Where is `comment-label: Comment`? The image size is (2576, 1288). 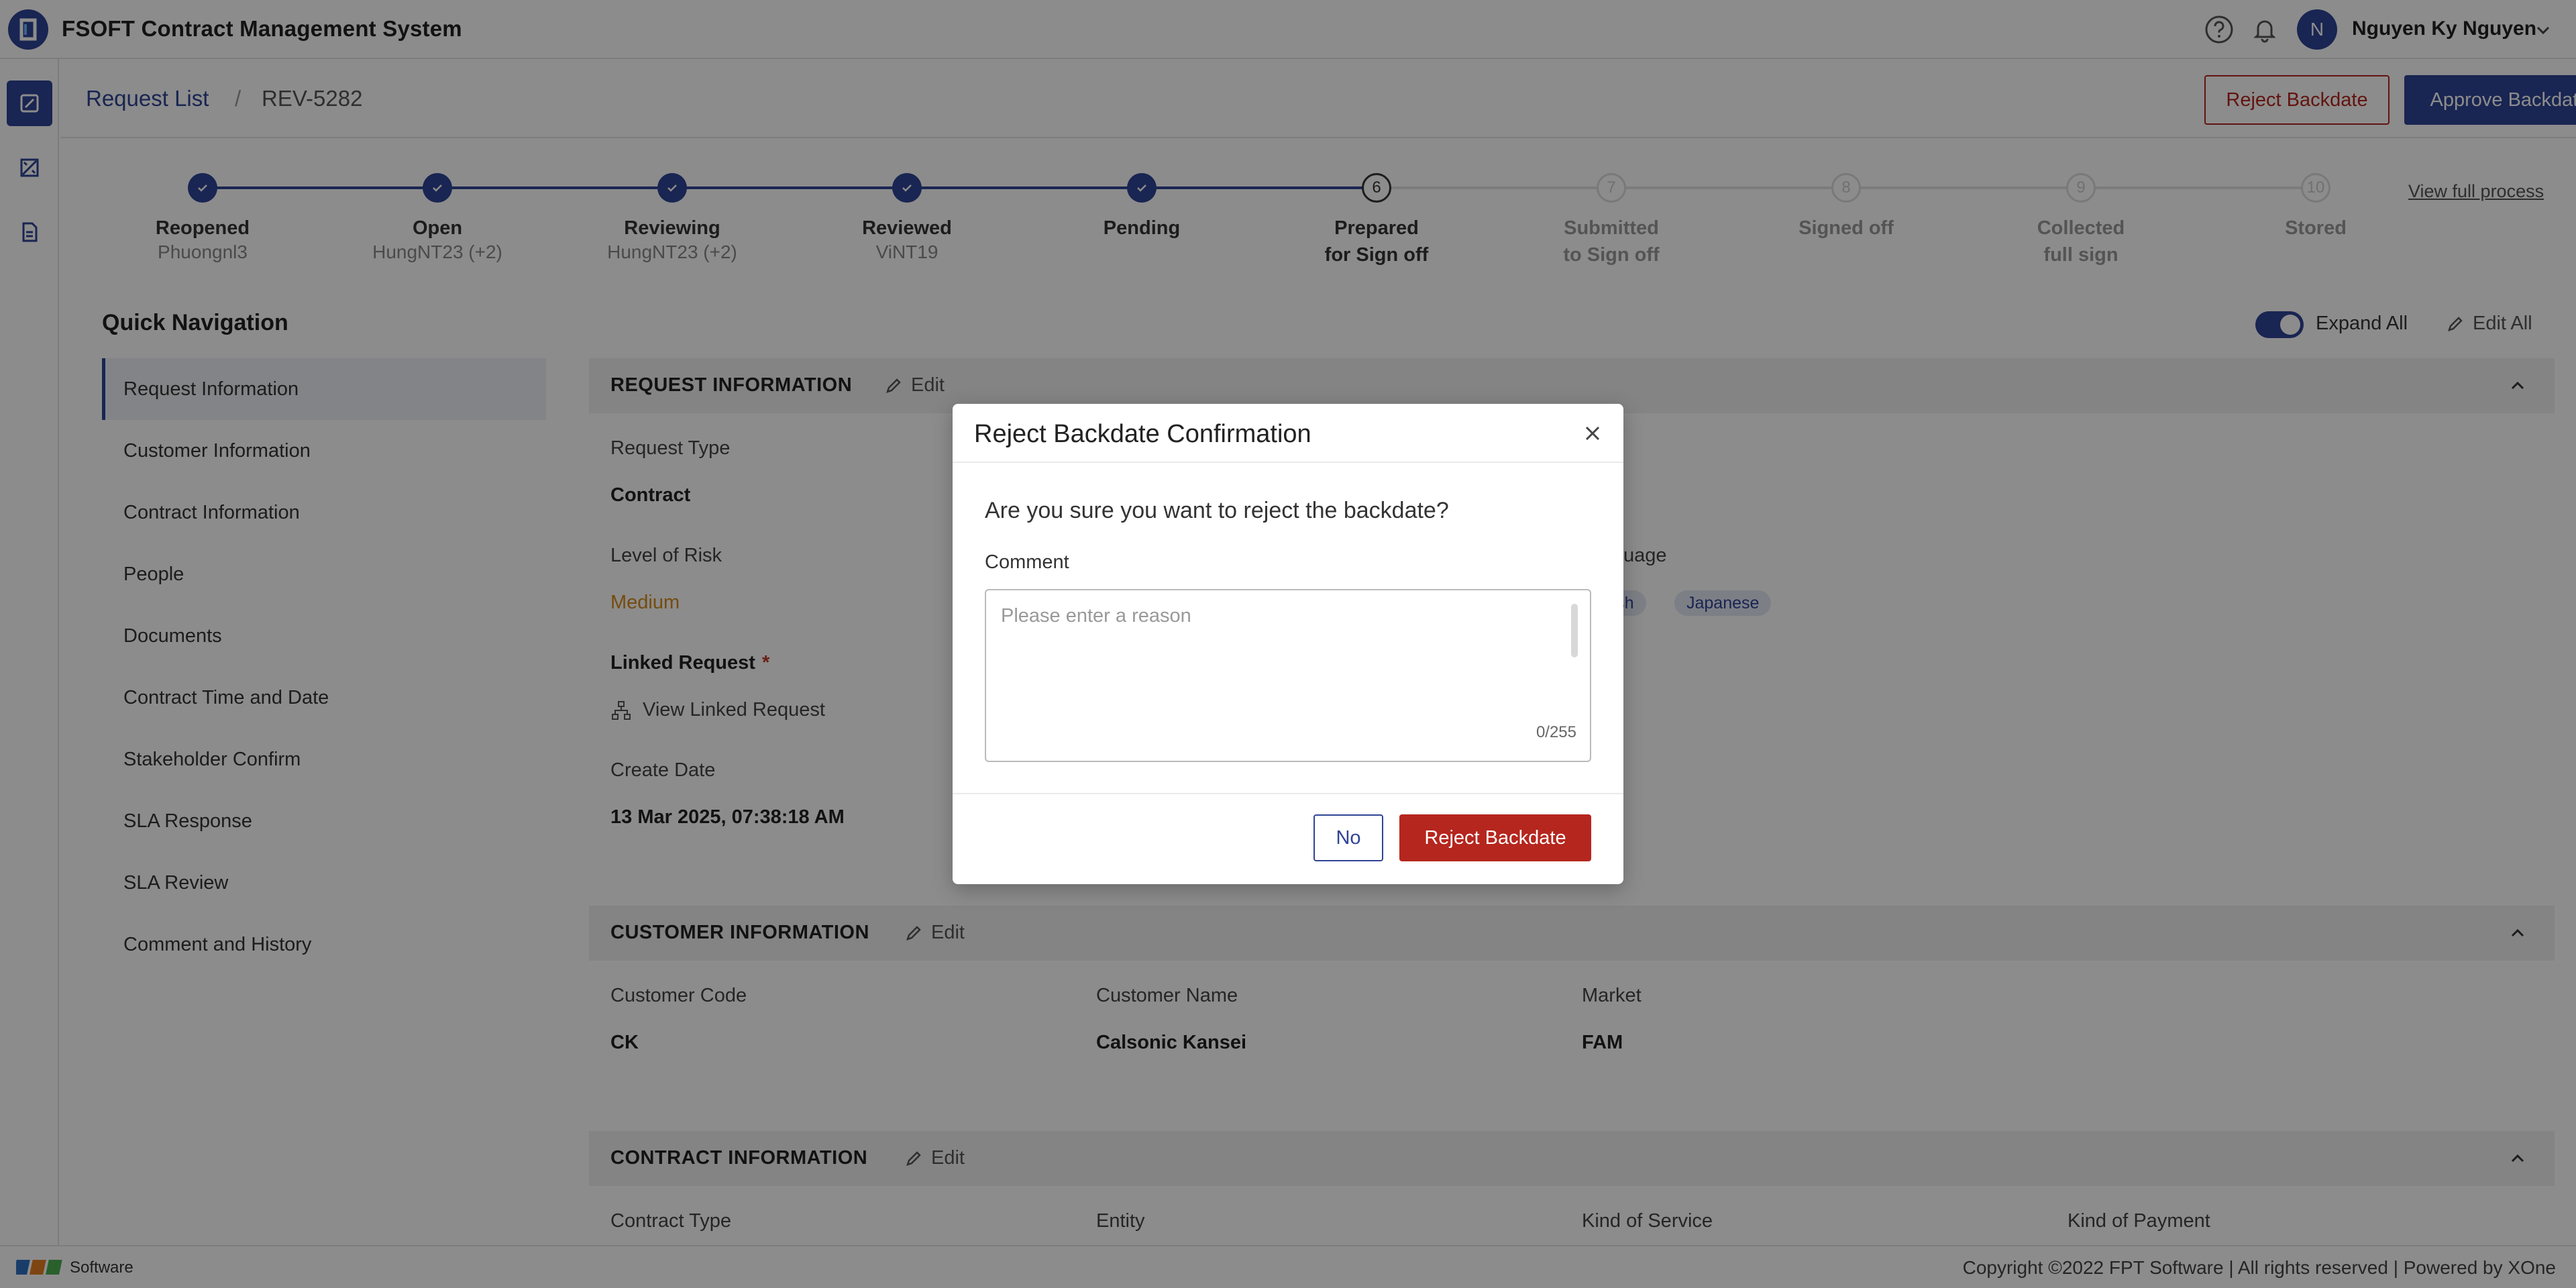 comment-label: Comment is located at coordinates (1027, 562).